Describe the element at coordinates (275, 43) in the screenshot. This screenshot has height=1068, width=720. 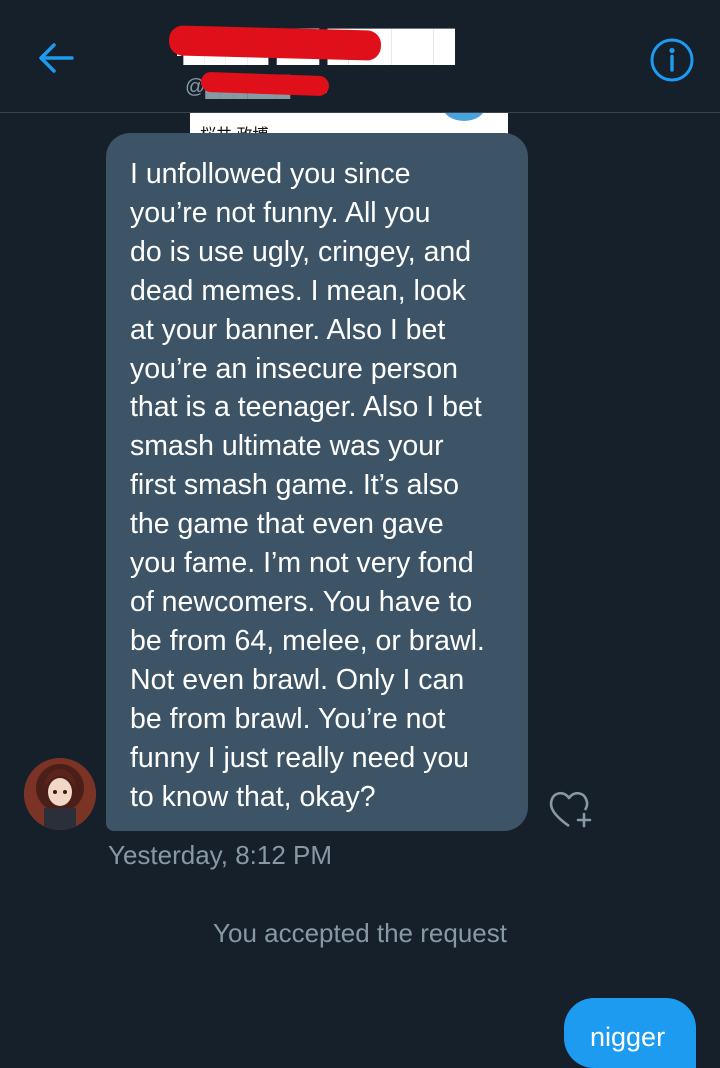
I see `redaction-mark` at that location.